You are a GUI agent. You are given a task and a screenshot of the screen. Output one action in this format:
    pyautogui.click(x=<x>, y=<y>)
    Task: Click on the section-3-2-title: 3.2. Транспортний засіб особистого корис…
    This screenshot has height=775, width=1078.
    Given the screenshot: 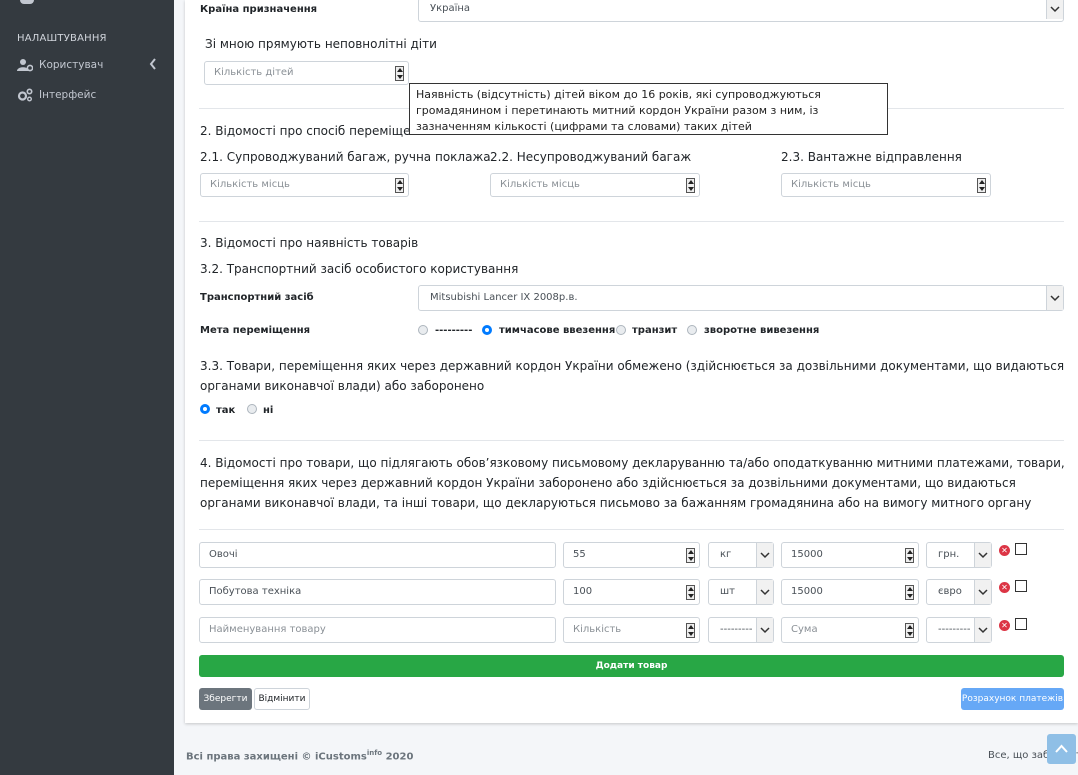 What is the action you would take?
    pyautogui.click(x=359, y=269)
    